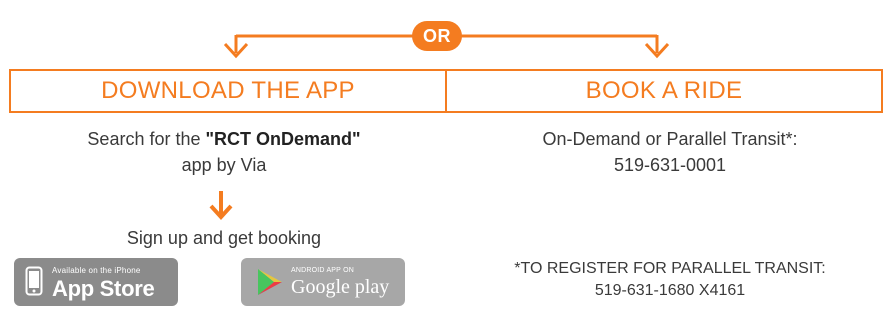  I want to click on app-store-button: Available on the iPhone App Store, so click(96, 282).